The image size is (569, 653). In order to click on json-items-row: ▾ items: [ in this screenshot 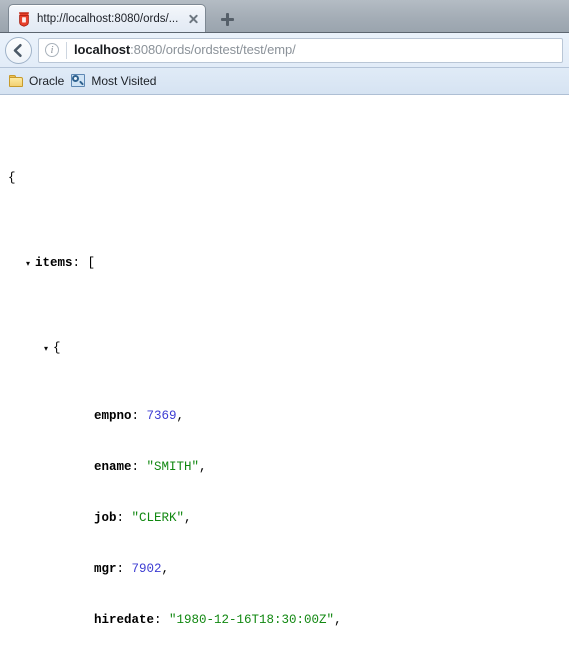, I will do `click(61, 263)`.